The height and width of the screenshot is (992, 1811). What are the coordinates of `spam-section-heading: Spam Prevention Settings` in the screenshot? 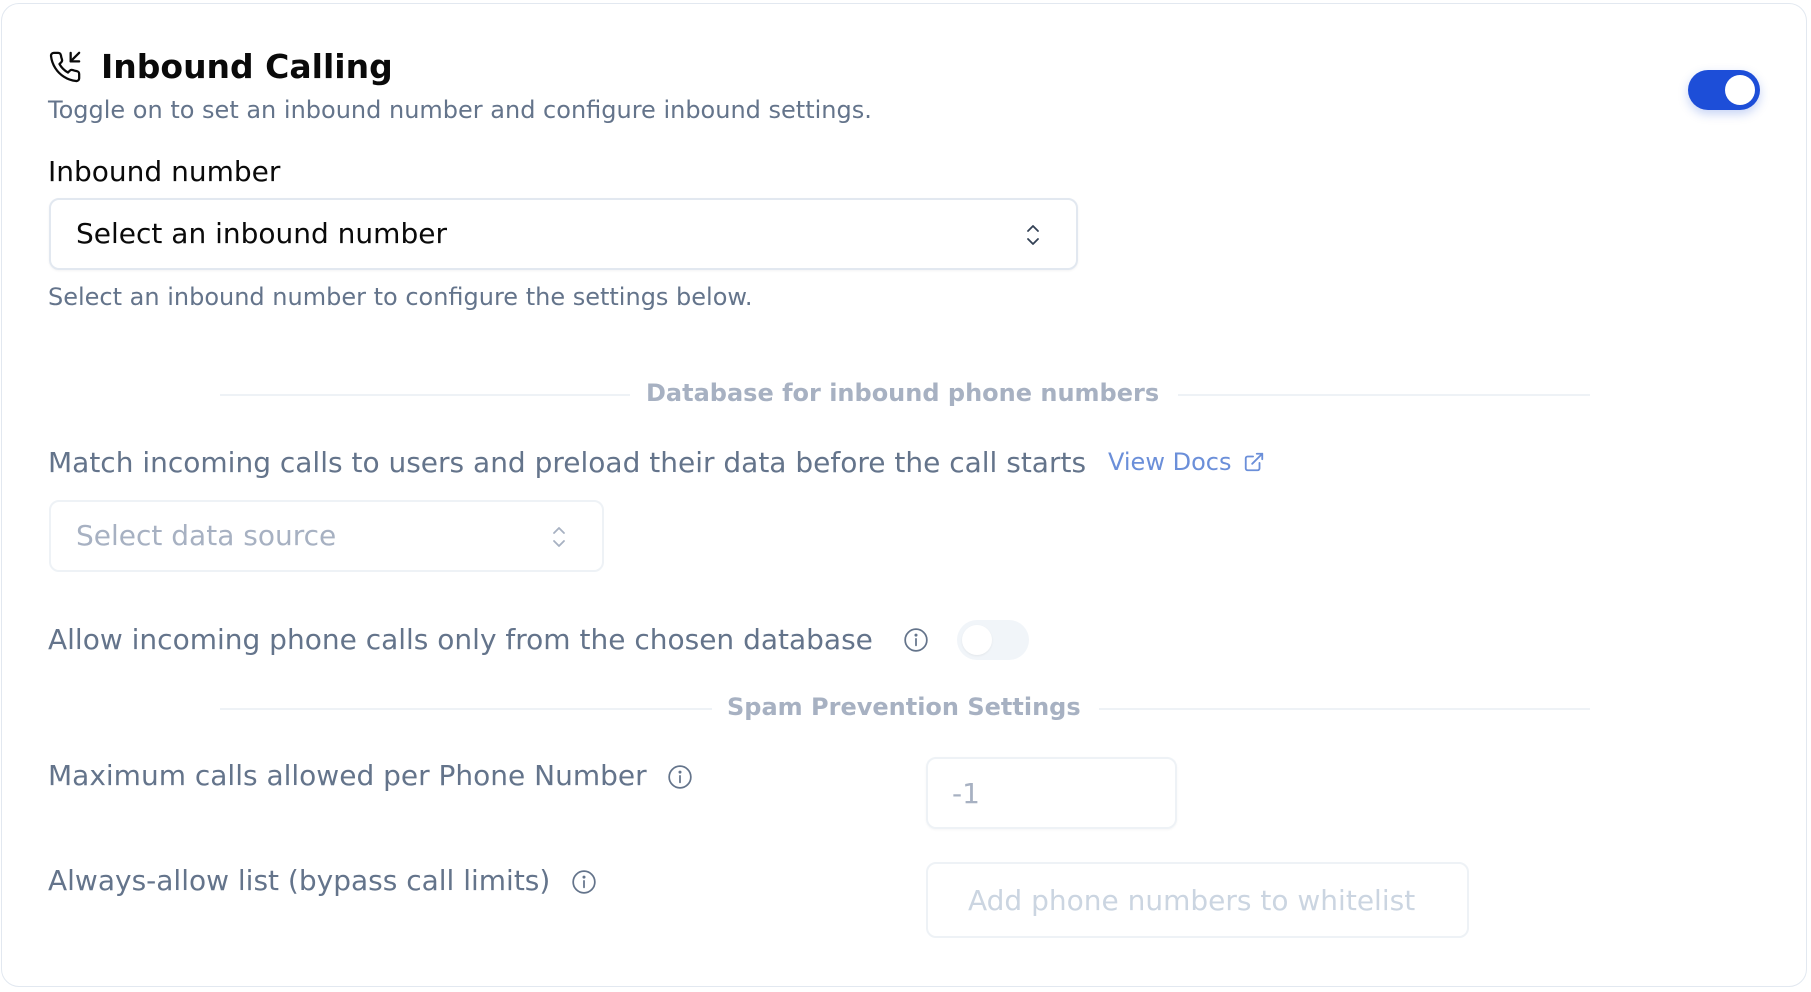 It's located at (904, 707).